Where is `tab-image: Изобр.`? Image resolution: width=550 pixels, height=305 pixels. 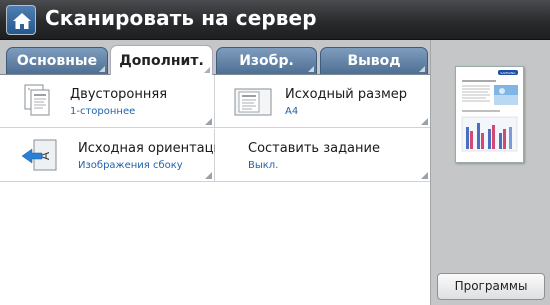 tab-image: Изобр. is located at coordinates (266, 60).